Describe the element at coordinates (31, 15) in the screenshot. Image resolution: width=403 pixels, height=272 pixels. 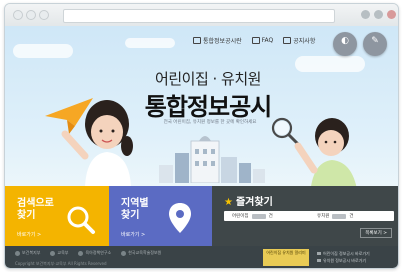
I see `forward-button` at that location.